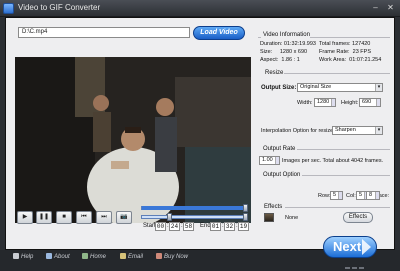 The height and width of the screenshot is (271, 400). Describe the element at coordinates (375, 8) in the screenshot. I see `minimize-button: –` at that location.